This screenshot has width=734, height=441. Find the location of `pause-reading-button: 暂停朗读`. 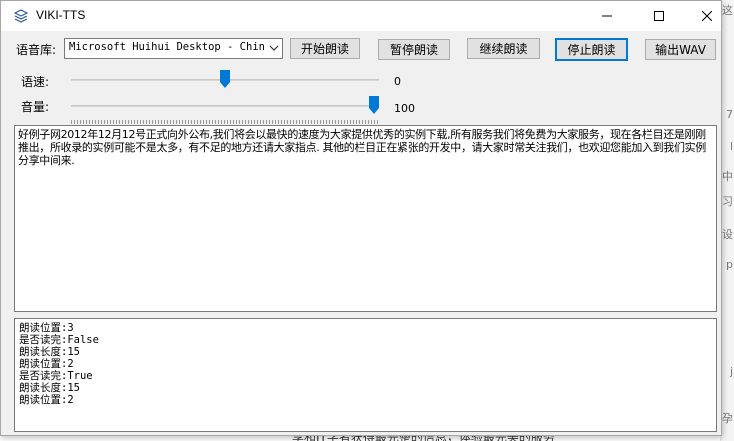

pause-reading-button: 暂停朗读 is located at coordinates (414, 49).